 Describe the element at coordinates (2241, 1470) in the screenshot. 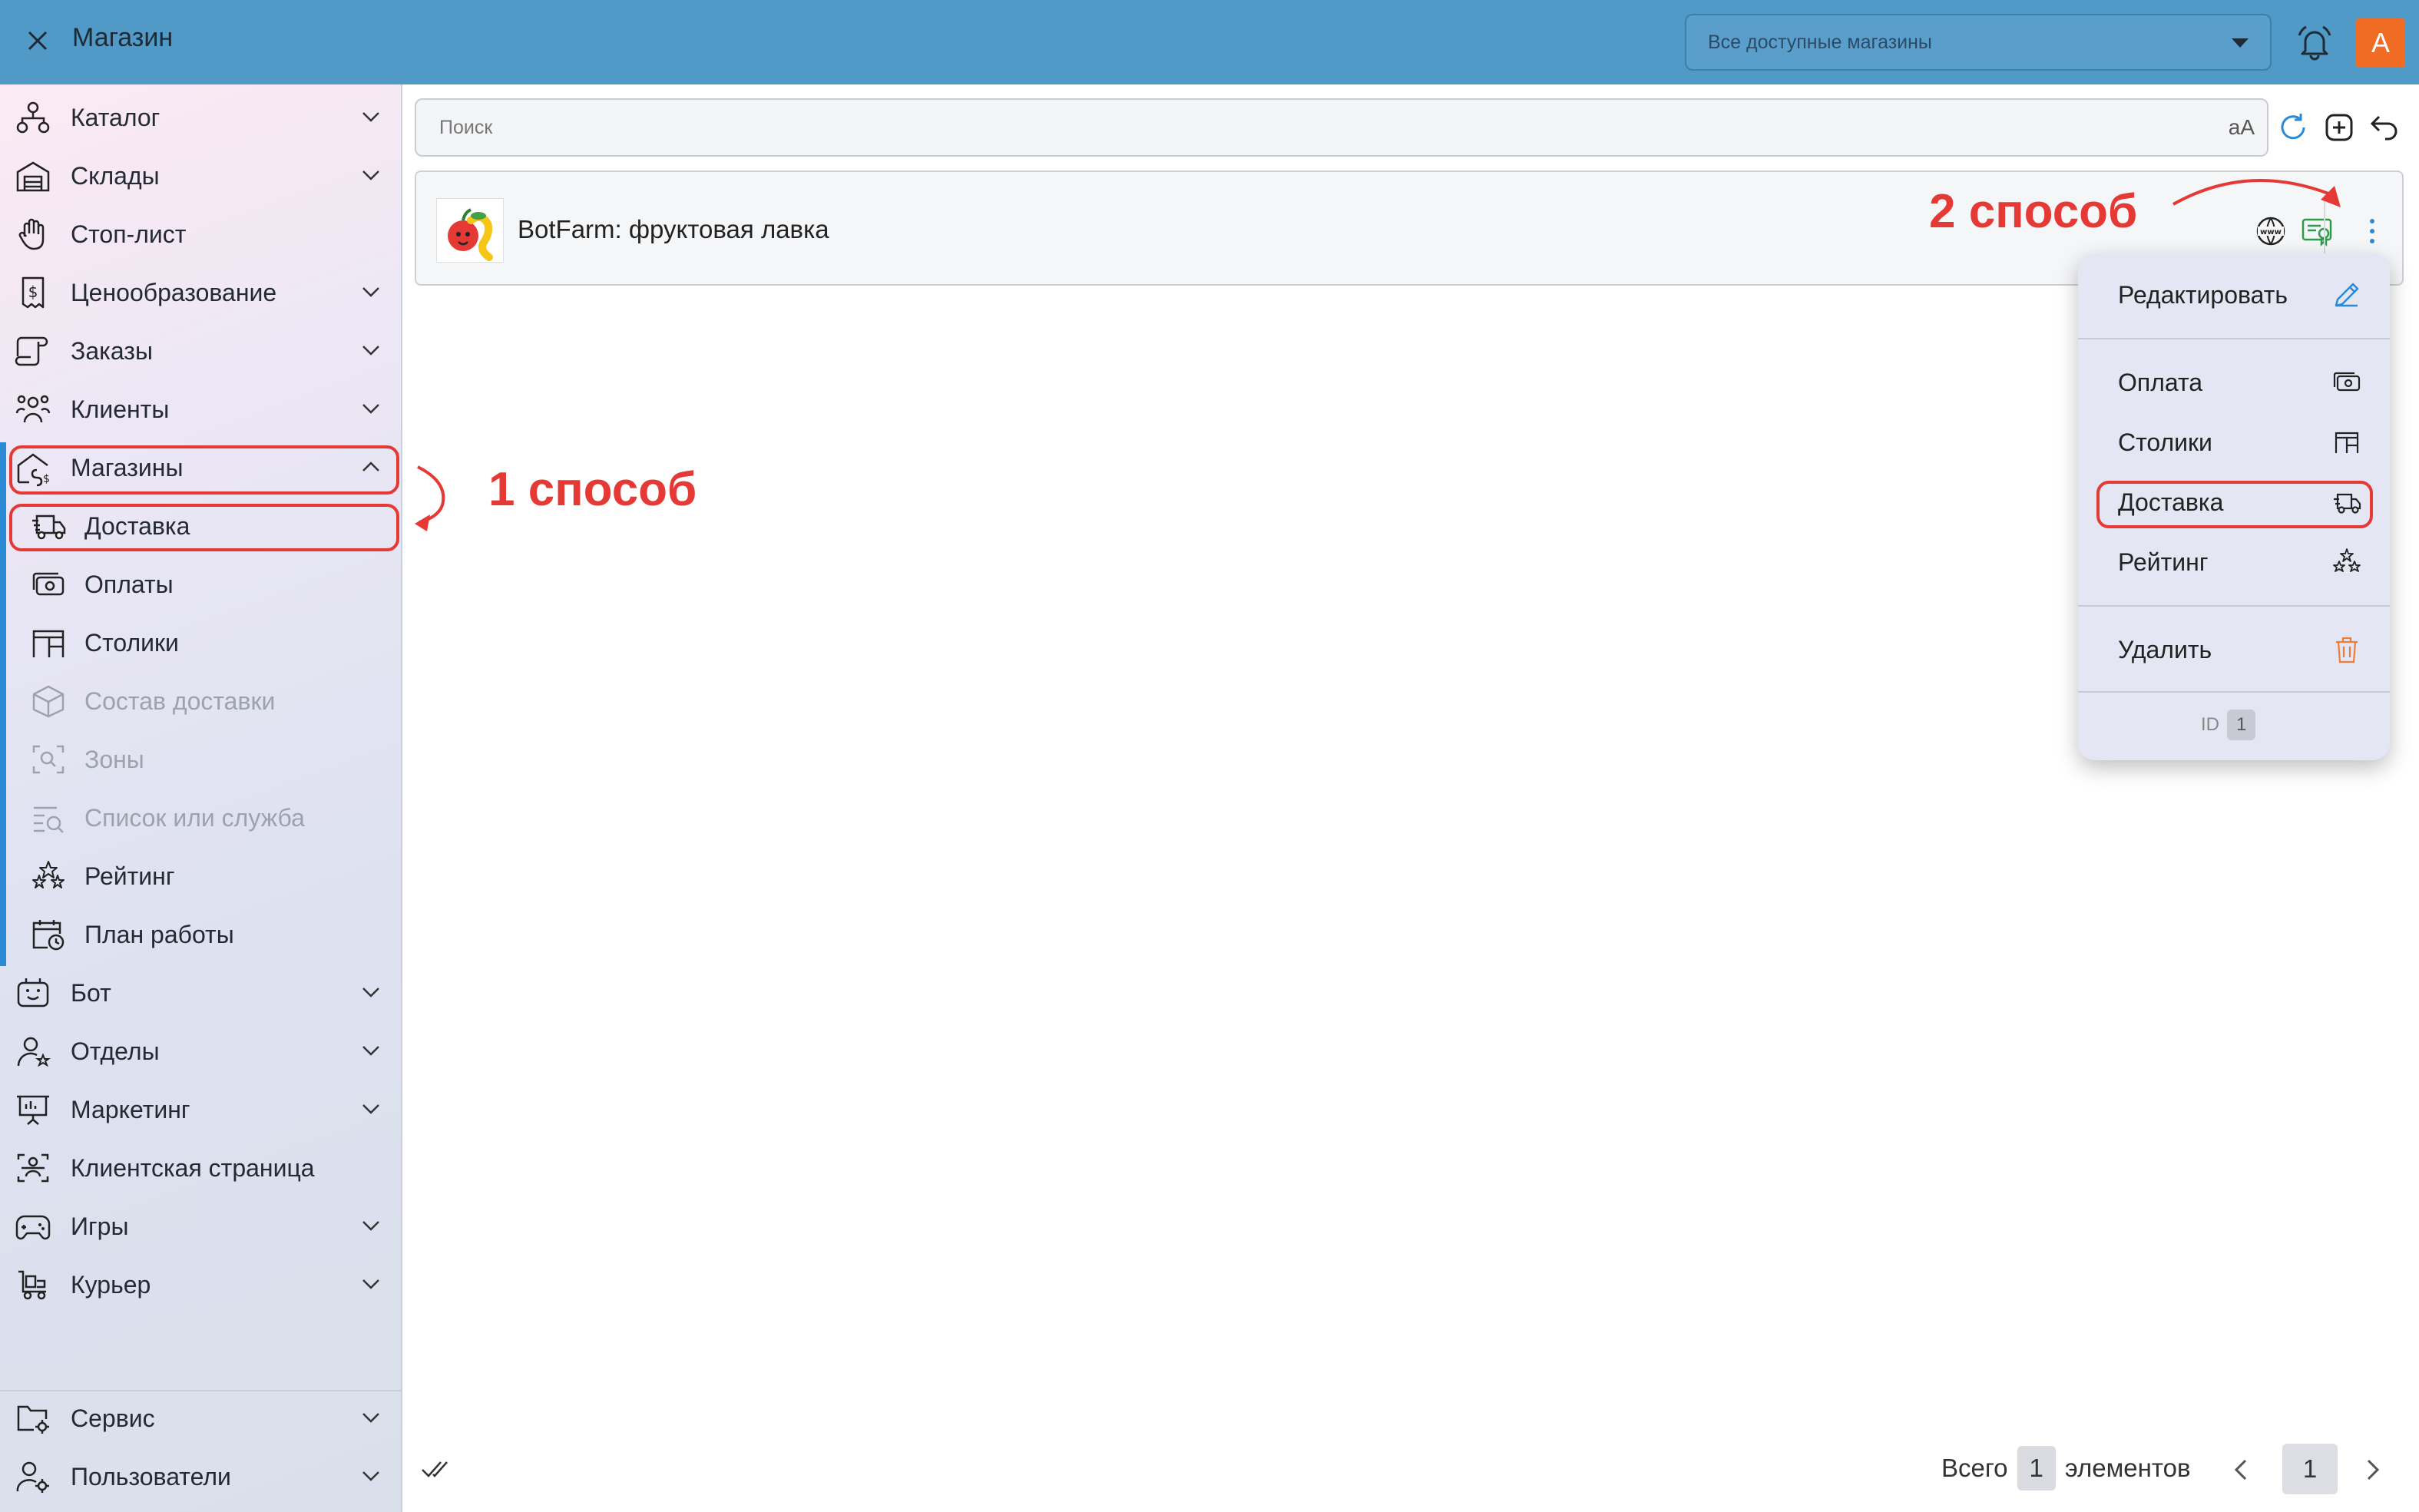

I see `chevron-left-icon` at that location.